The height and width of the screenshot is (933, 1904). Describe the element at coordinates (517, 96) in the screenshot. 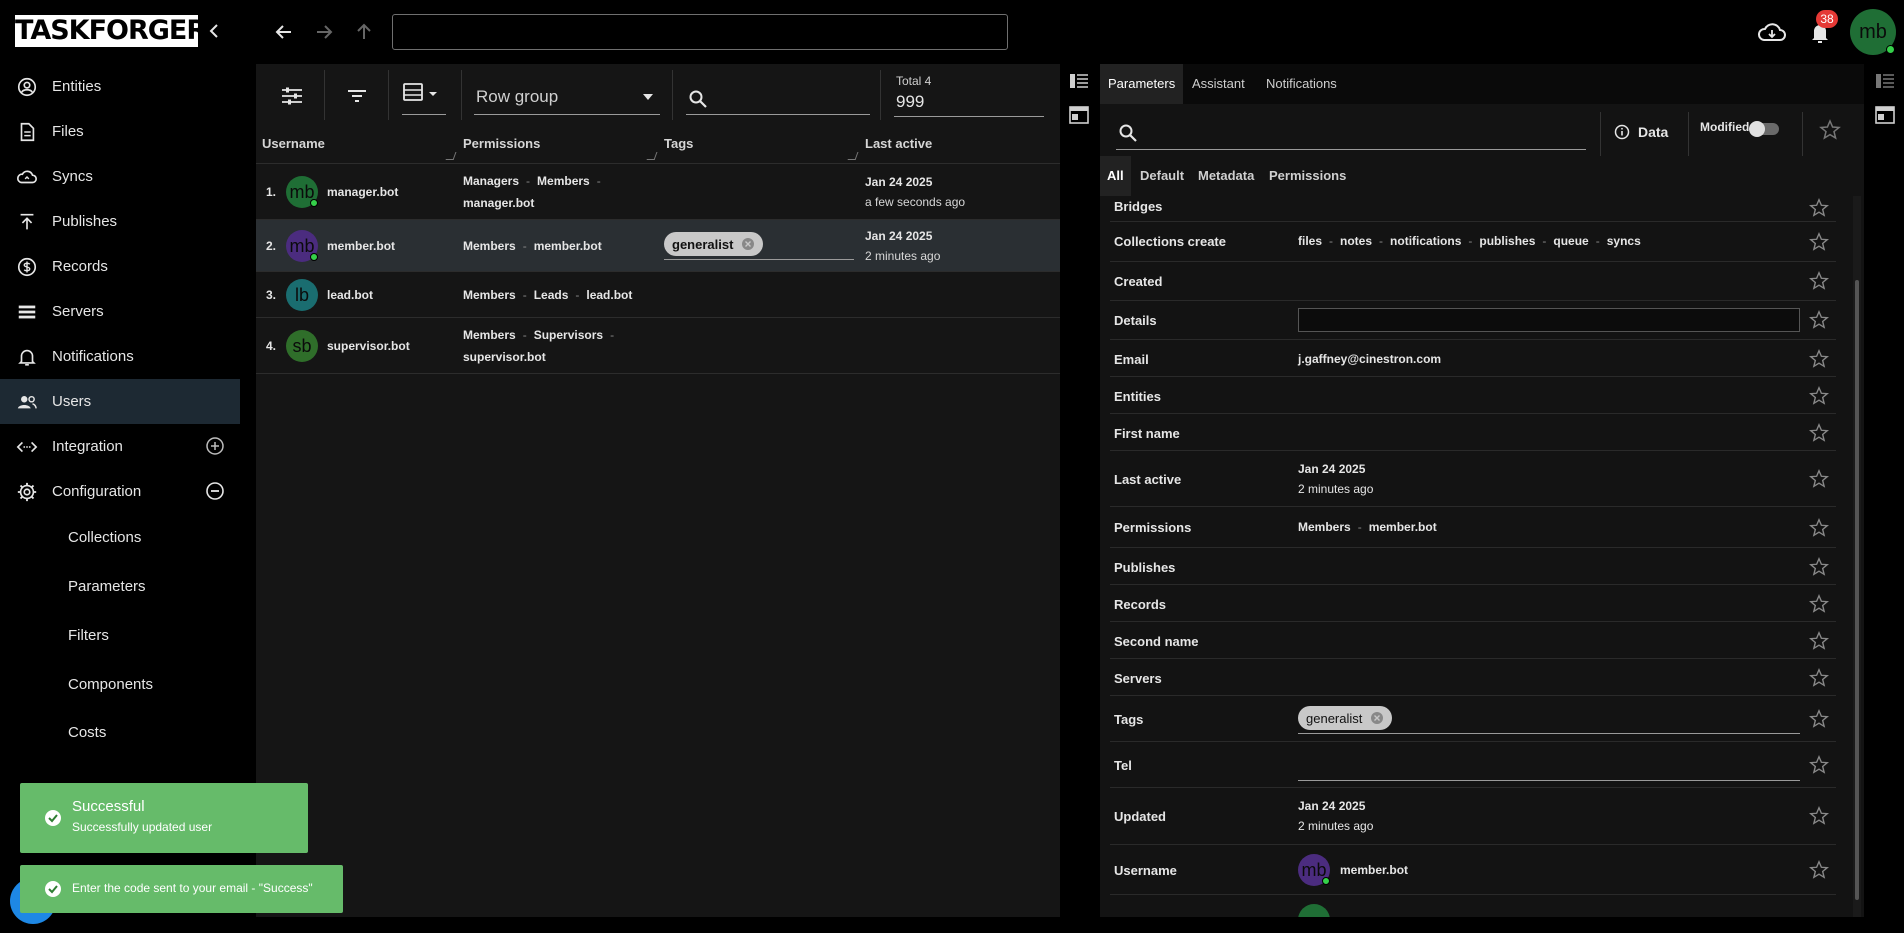

I see `row-group-label: Row group` at that location.